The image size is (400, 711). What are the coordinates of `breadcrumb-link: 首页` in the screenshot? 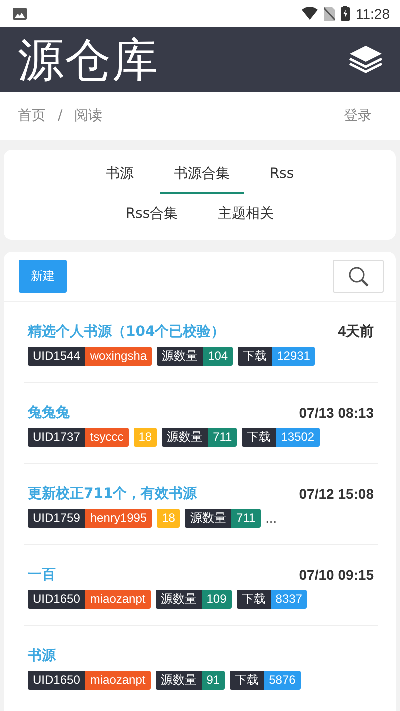 It's located at (32, 116).